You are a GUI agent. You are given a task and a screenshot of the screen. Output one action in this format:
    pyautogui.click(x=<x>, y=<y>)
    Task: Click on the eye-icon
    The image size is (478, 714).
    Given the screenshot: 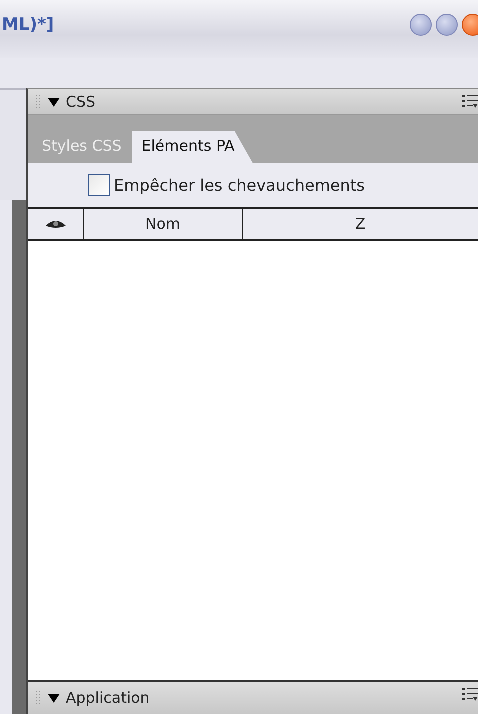 What is the action you would take?
    pyautogui.click(x=55, y=224)
    